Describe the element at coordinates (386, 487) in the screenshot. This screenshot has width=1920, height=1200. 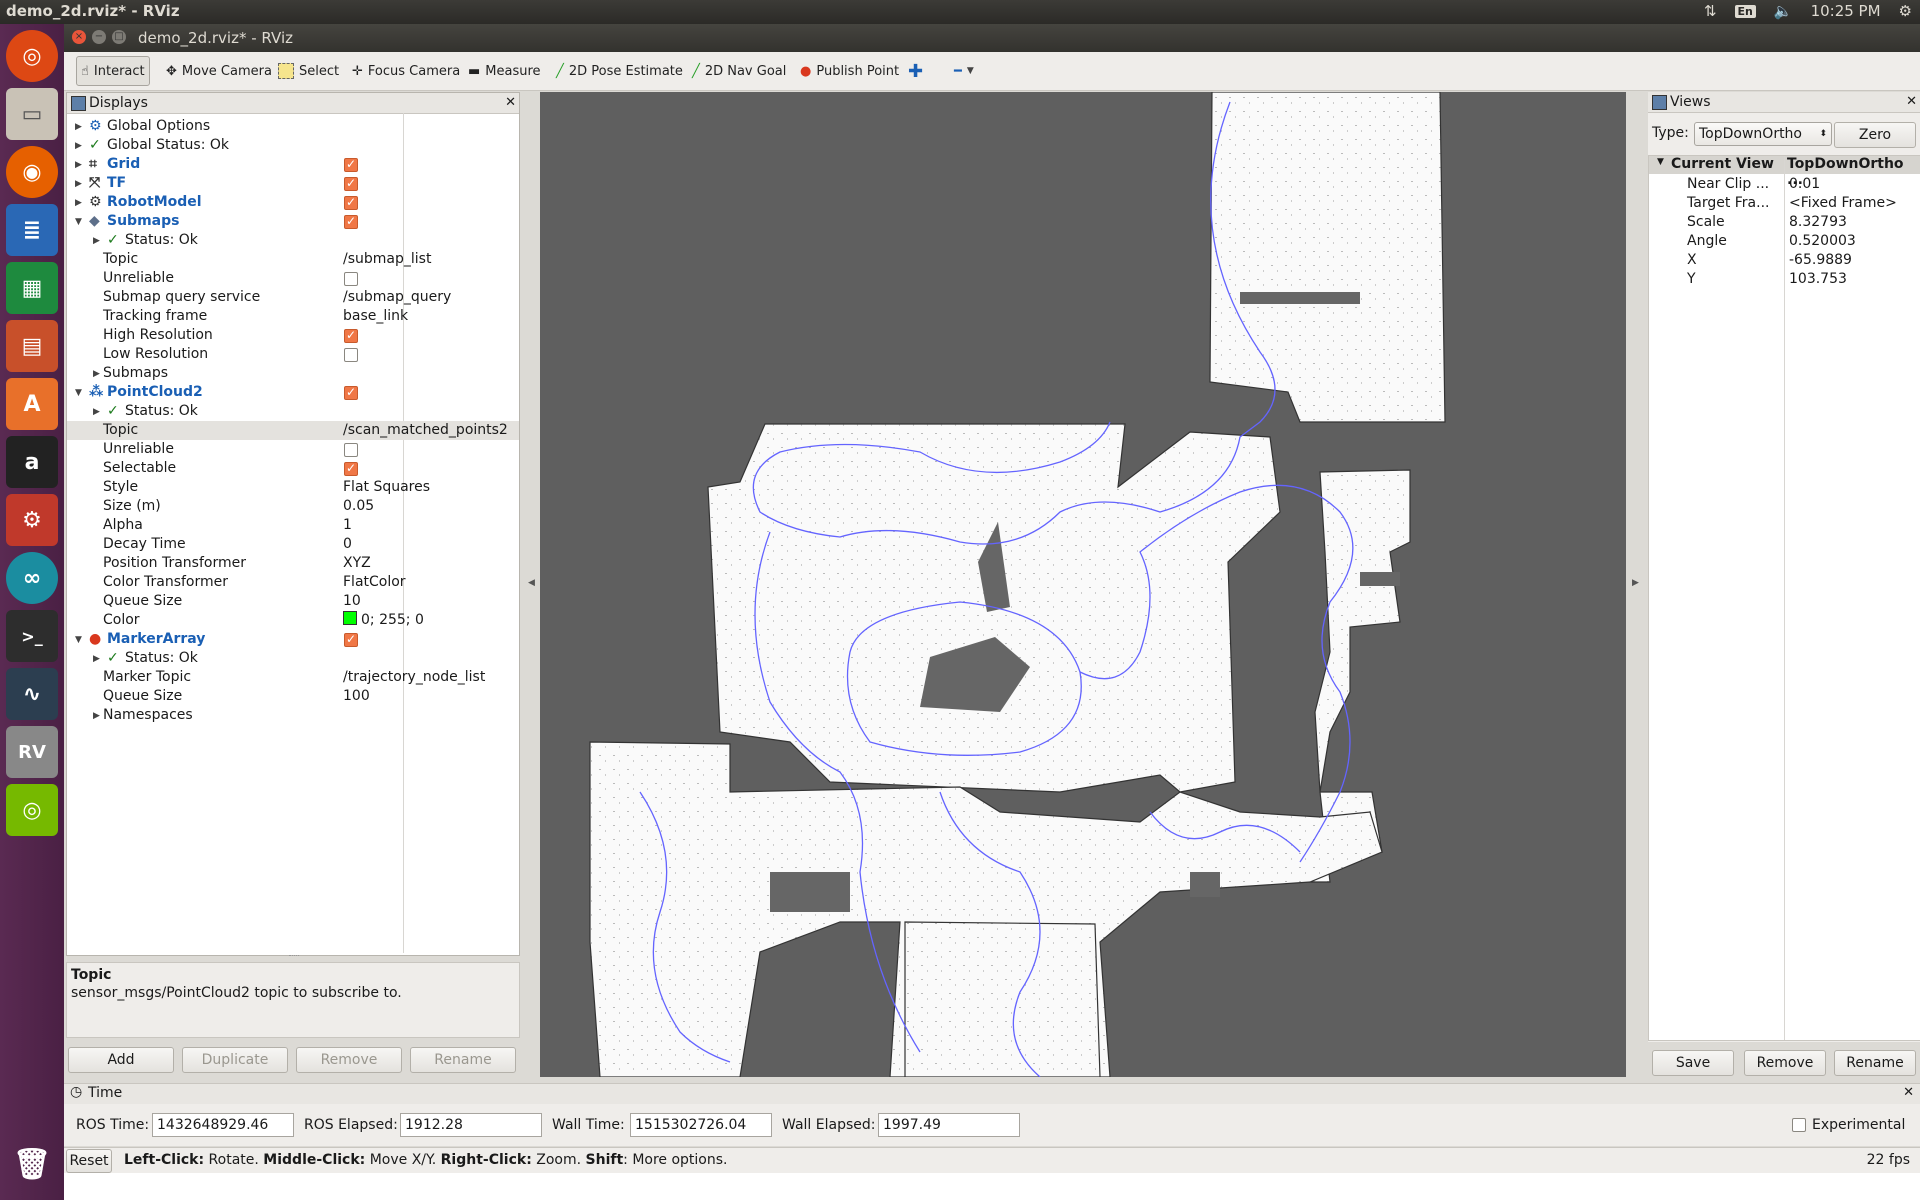
I see `display-row-value: Flat Squares` at that location.